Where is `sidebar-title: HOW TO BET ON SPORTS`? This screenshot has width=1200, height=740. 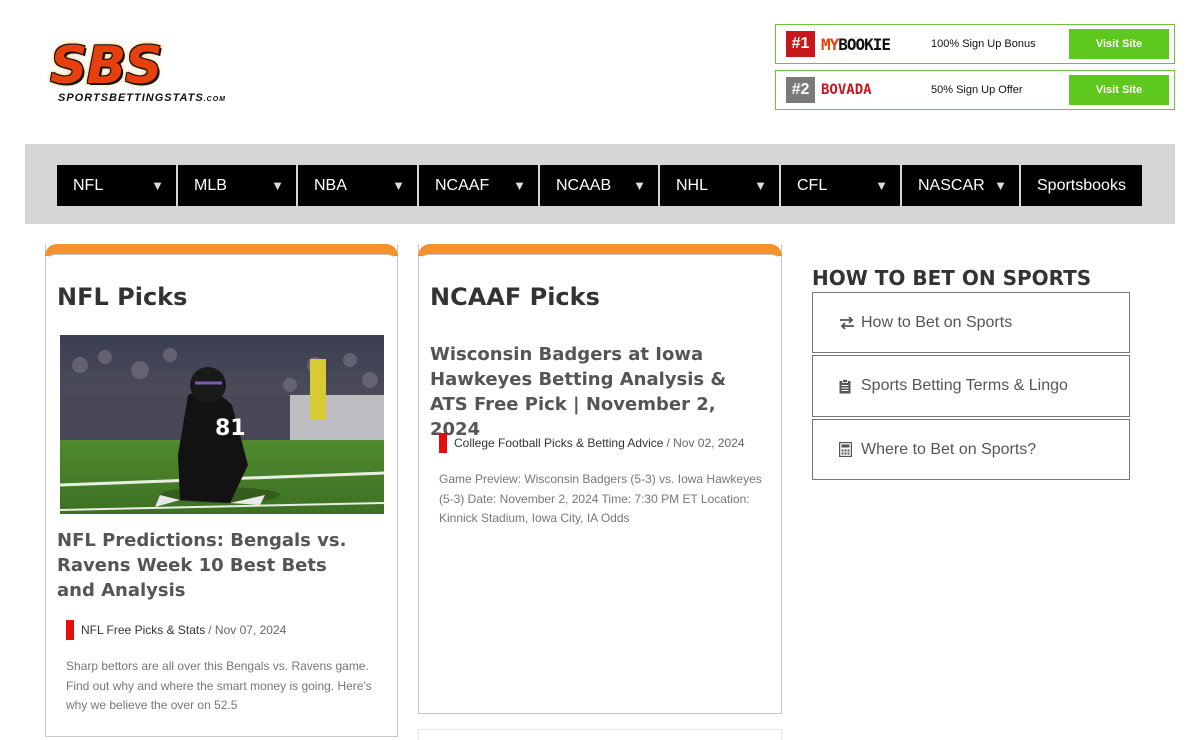
sidebar-title: HOW TO BET ON SPORTS is located at coordinates (952, 278).